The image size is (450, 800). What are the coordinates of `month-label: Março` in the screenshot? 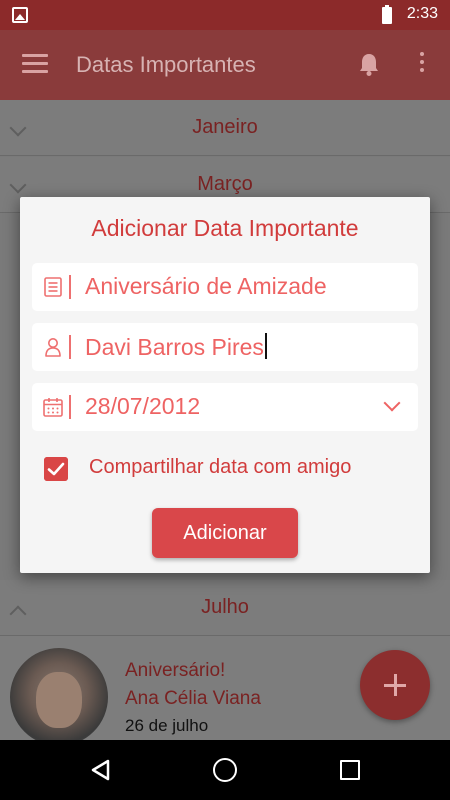 It's located at (225, 184).